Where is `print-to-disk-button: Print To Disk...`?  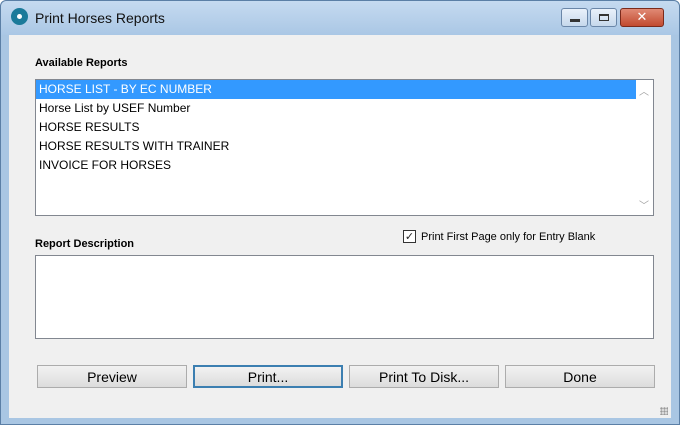
print-to-disk-button: Print To Disk... is located at coordinates (424, 376).